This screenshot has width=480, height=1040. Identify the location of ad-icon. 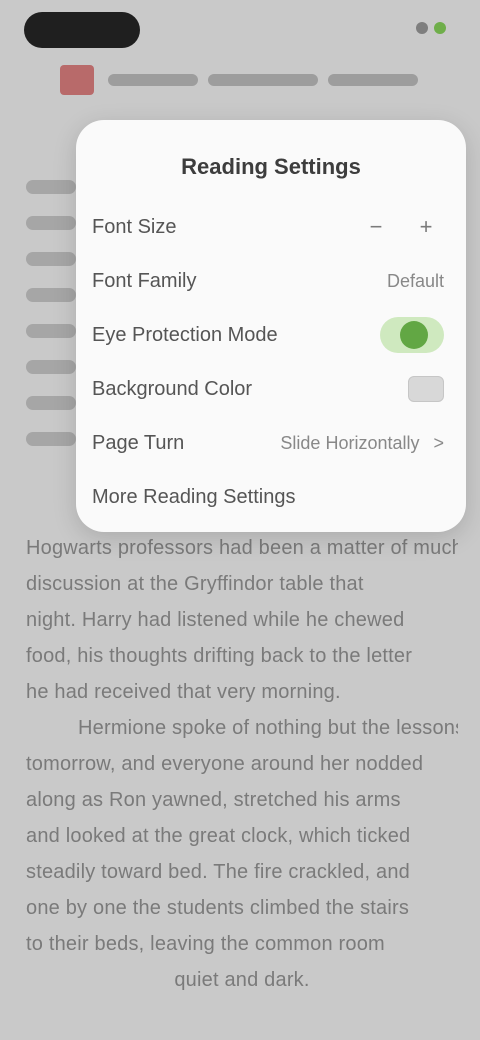
(77, 80).